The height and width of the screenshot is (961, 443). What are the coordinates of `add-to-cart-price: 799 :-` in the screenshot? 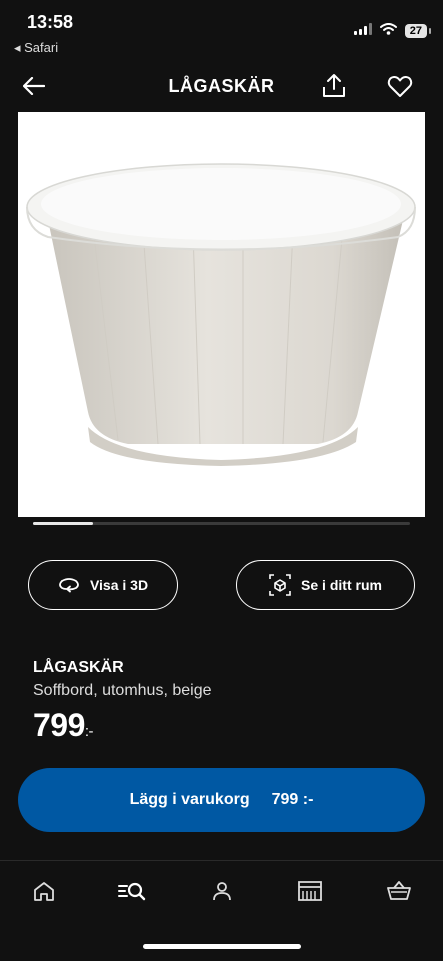 It's located at (292, 799).